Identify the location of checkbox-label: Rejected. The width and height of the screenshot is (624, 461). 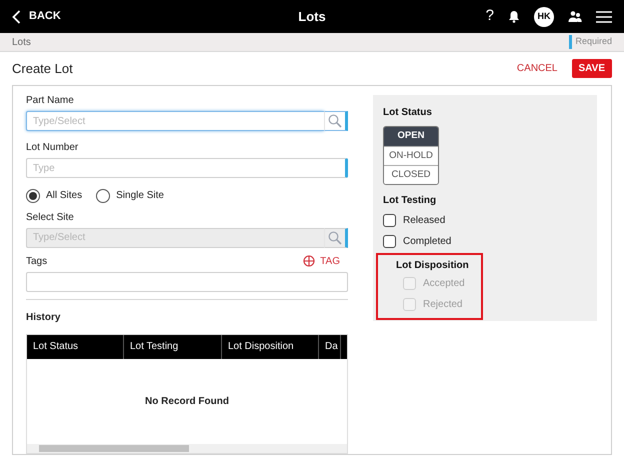
(442, 305).